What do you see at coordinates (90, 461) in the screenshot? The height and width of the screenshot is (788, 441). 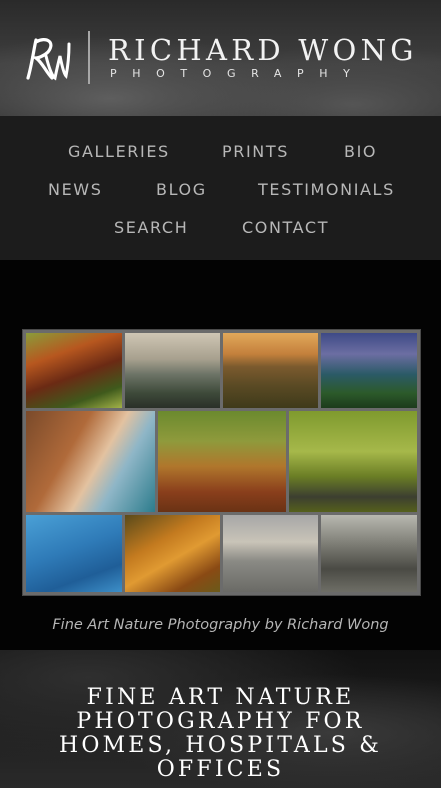 I see `photo-coastal-waterfall` at bounding box center [90, 461].